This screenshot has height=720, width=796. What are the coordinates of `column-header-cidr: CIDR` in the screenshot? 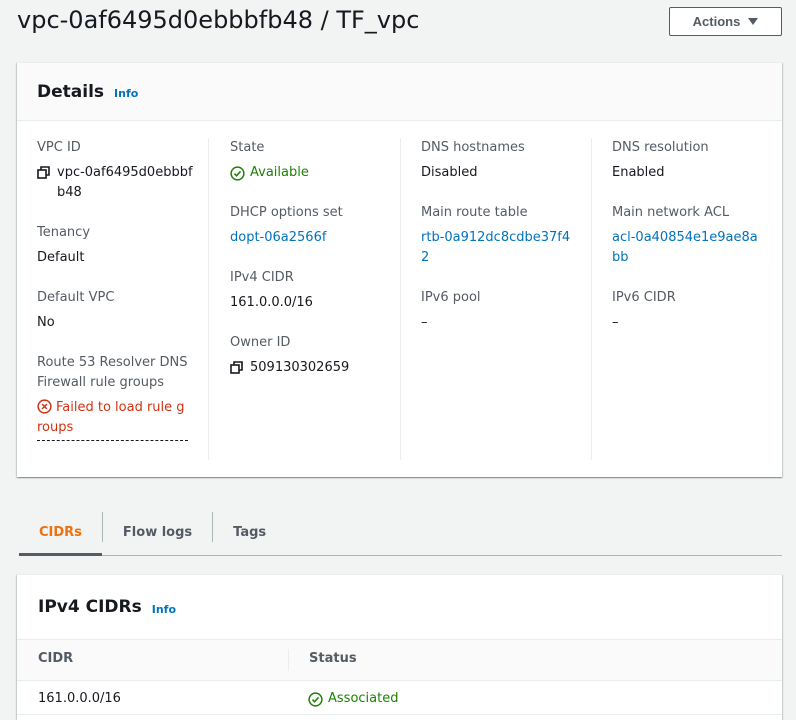 It's located at (55, 658).